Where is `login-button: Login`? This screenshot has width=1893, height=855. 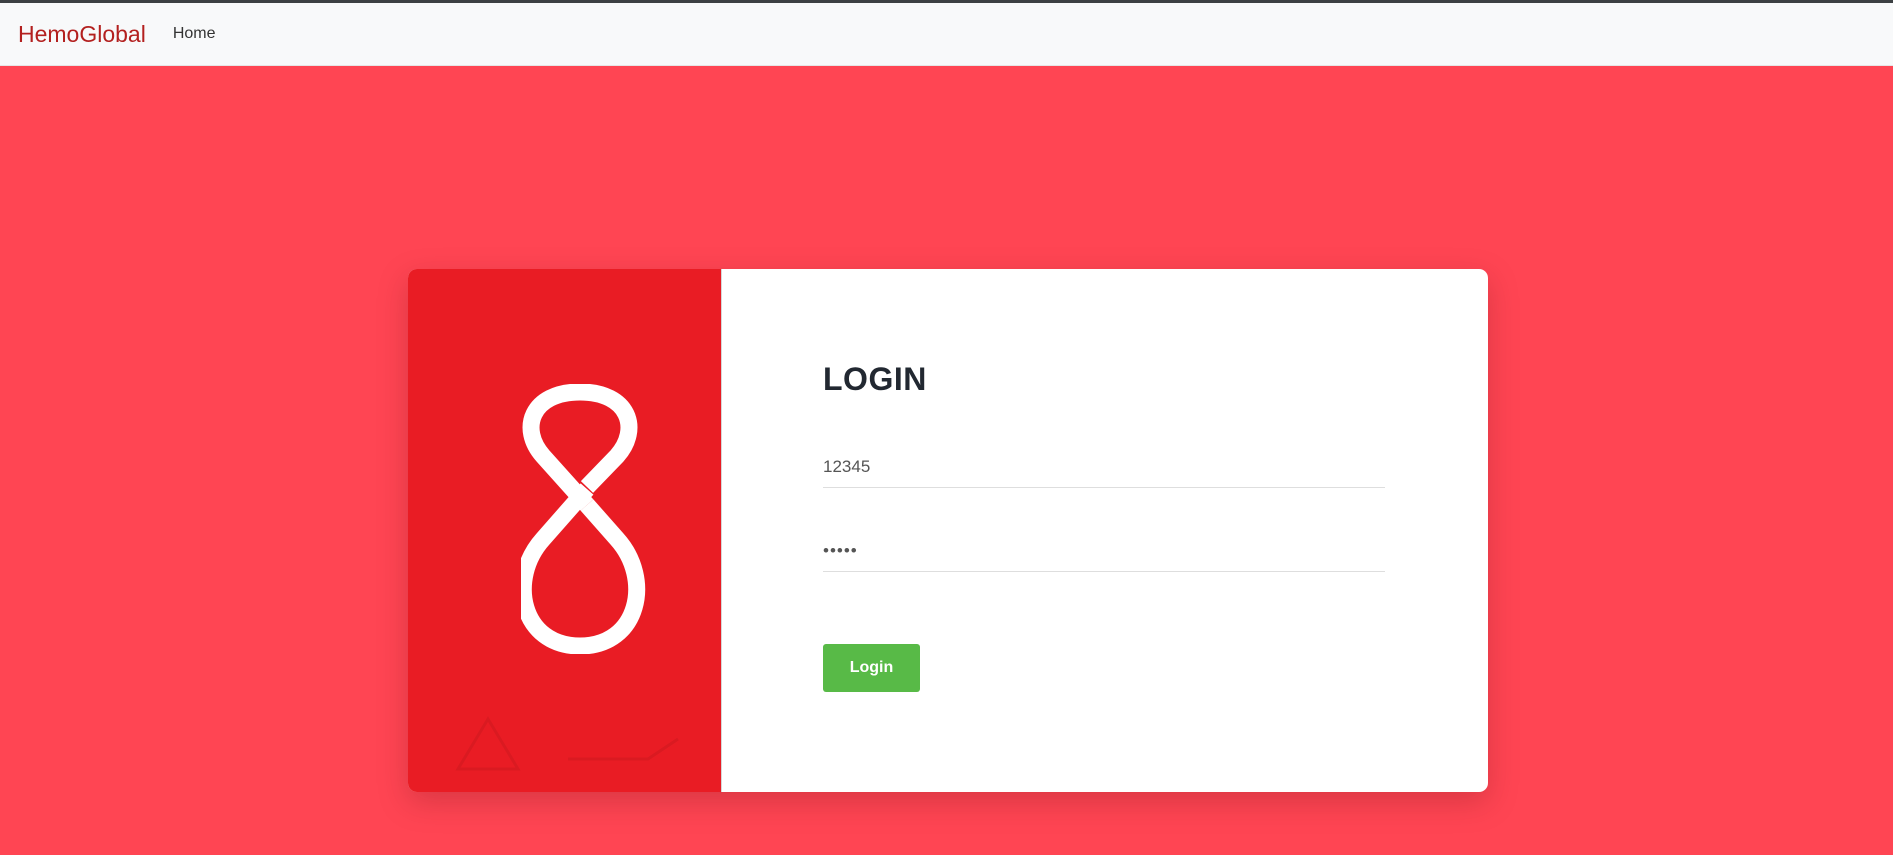 login-button: Login is located at coordinates (871, 668).